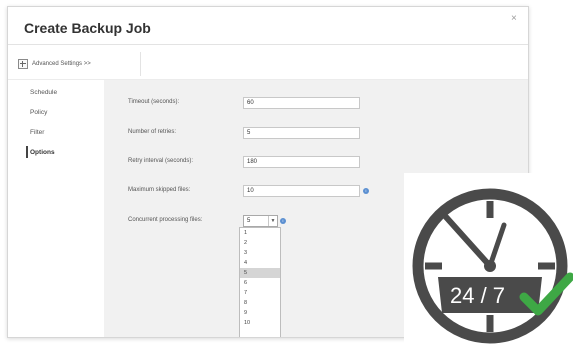 The height and width of the screenshot is (345, 573). What do you see at coordinates (152, 132) in the screenshot?
I see `retries-label: Number of retries:` at bounding box center [152, 132].